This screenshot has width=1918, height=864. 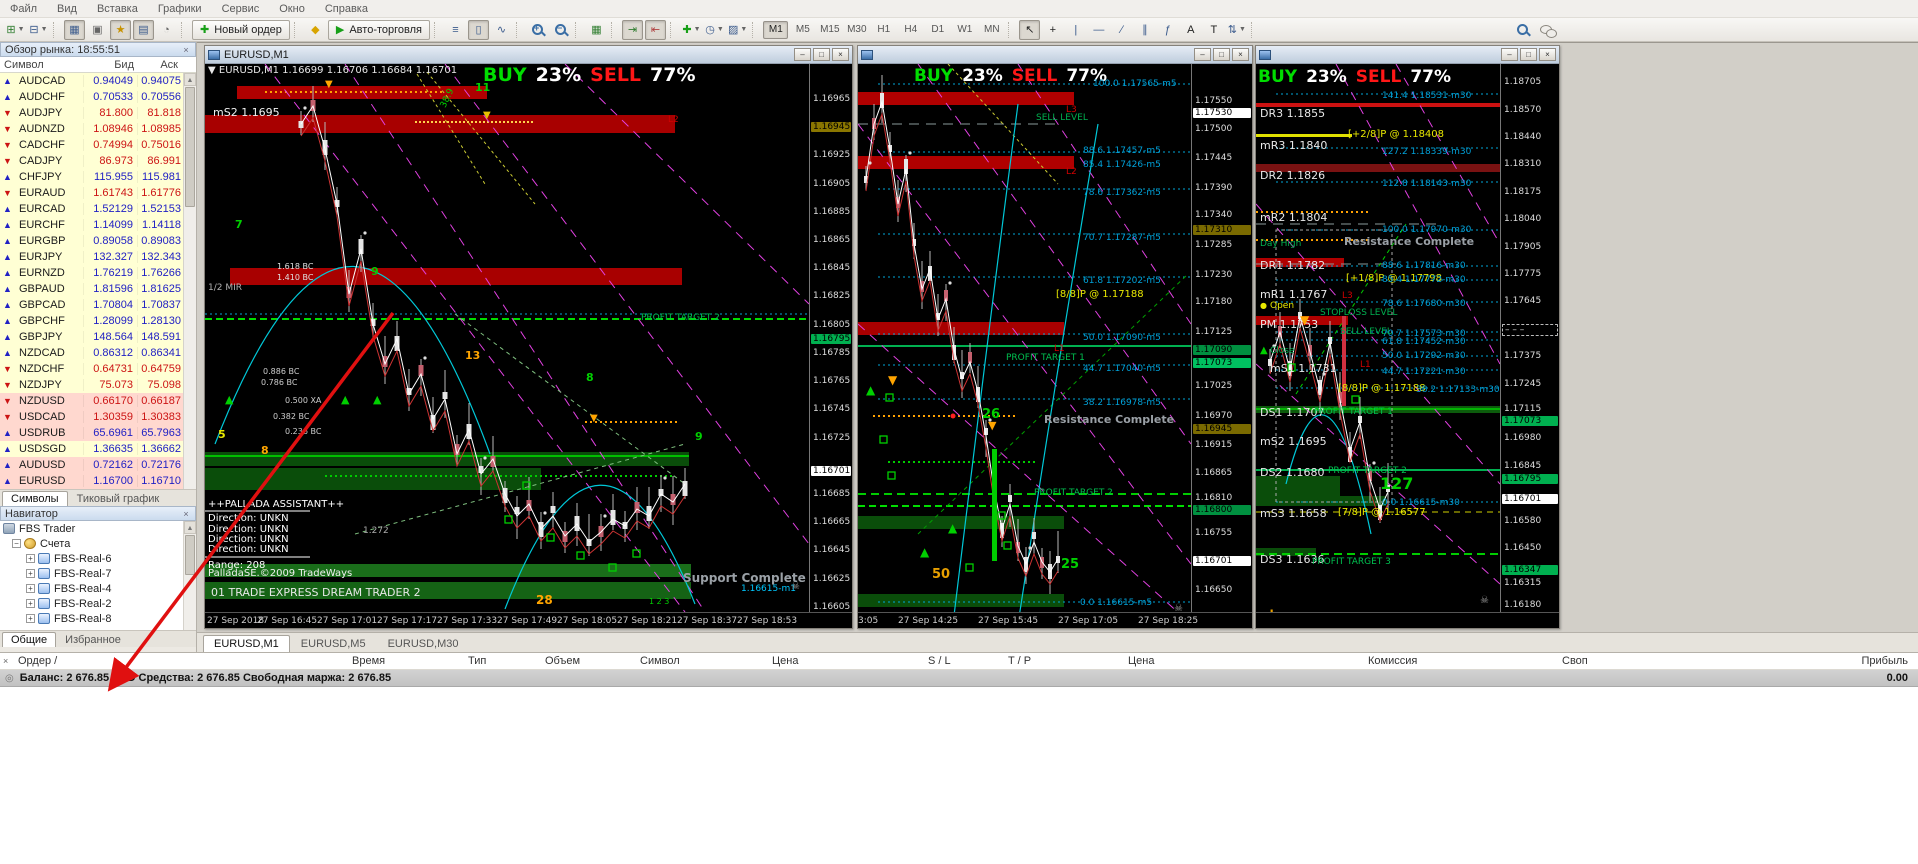 What do you see at coordinates (1575, 661) in the screenshot?
I see `terminal-column-11: Своп` at bounding box center [1575, 661].